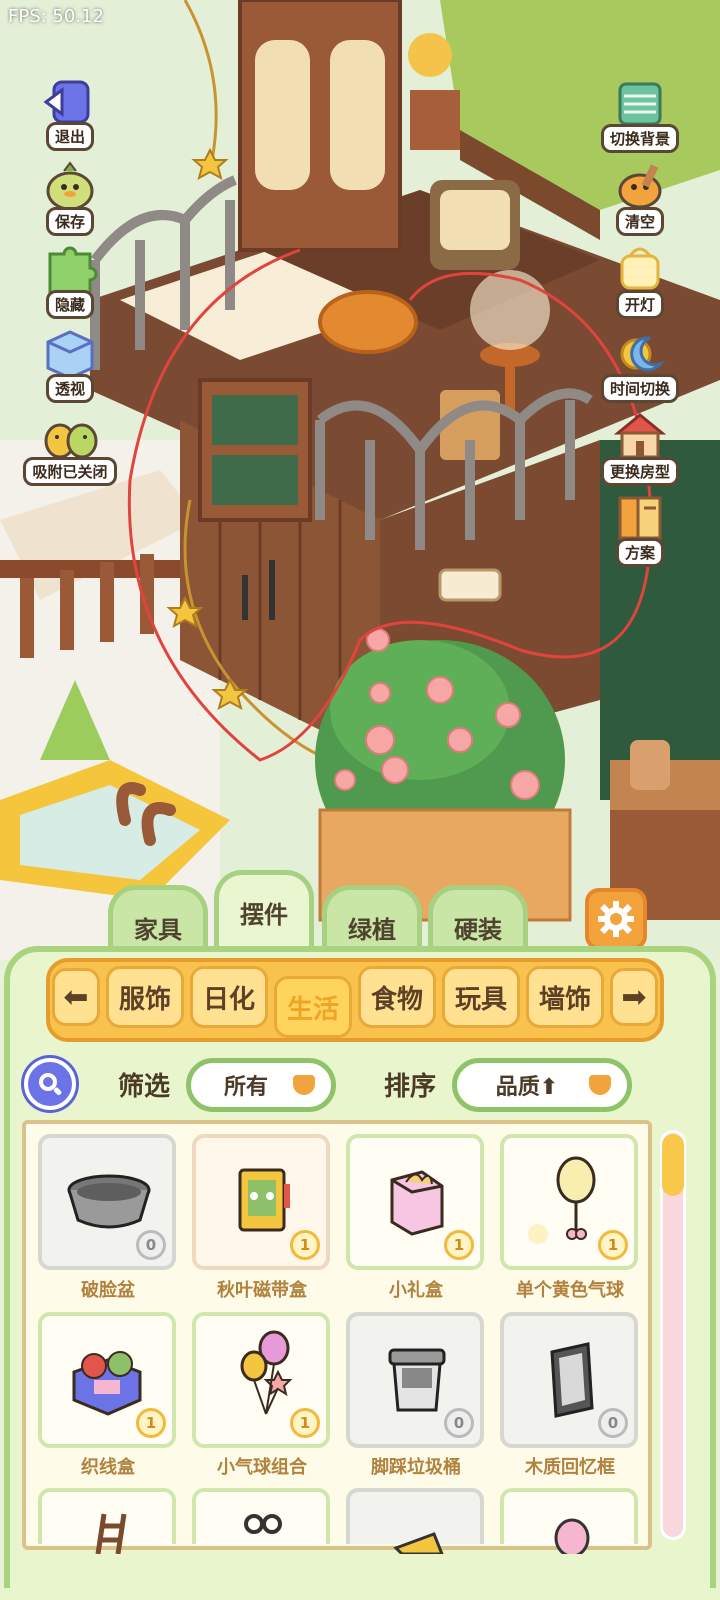 Image resolution: width=720 pixels, height=1600 pixels. I want to click on subtab-daily-chemicals: 日化, so click(229, 997).